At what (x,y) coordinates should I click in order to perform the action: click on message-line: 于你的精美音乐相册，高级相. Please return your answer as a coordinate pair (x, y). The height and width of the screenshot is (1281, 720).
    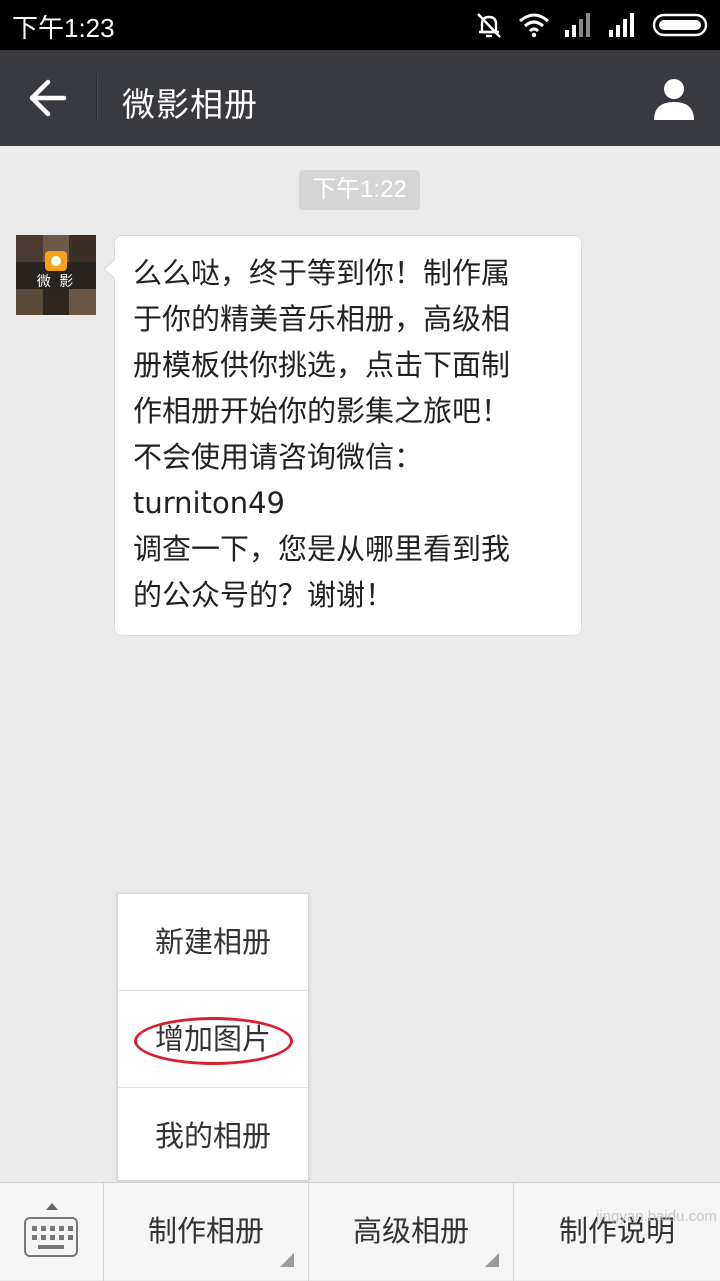
    Looking at the image, I should click on (322, 319).